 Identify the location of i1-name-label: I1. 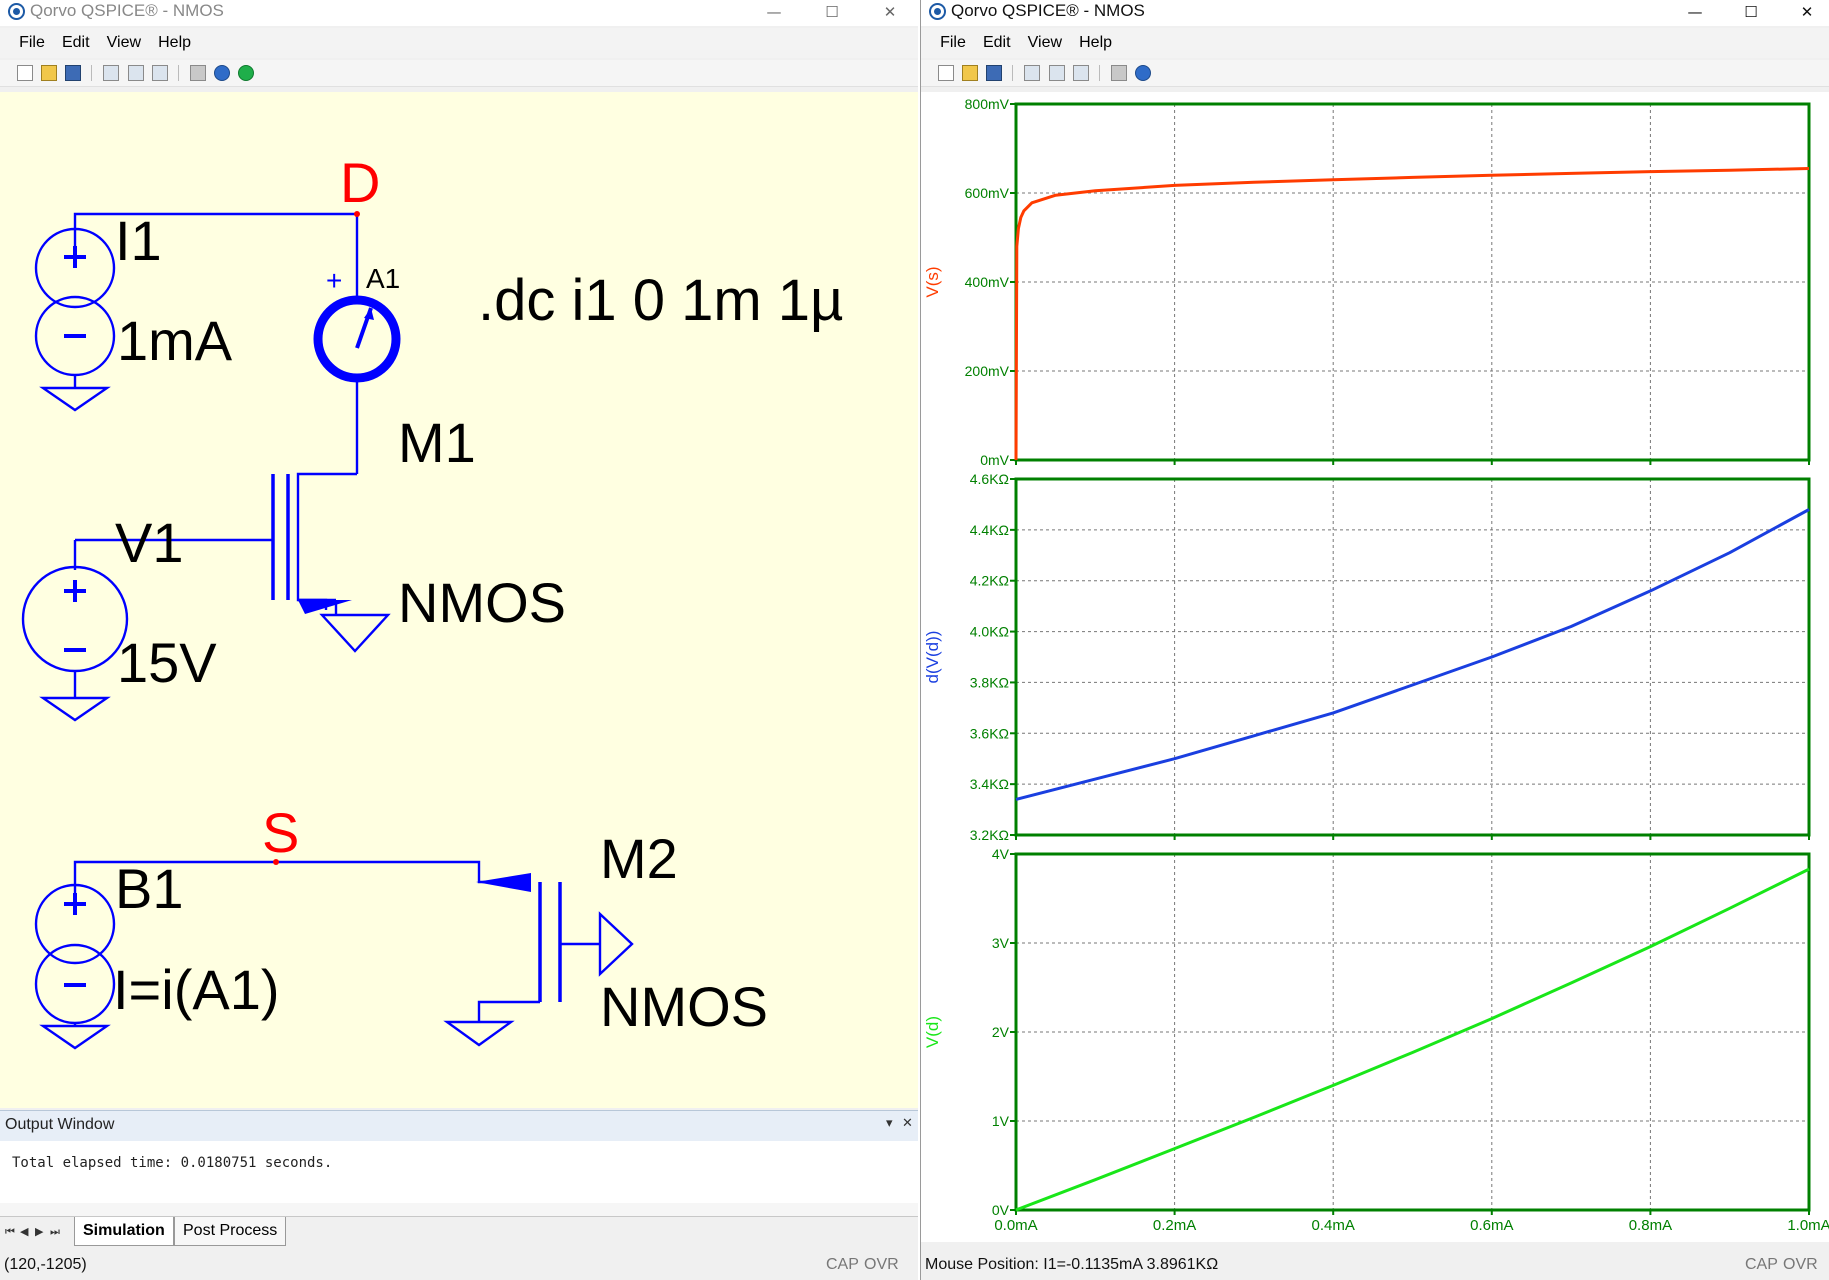
(138, 240).